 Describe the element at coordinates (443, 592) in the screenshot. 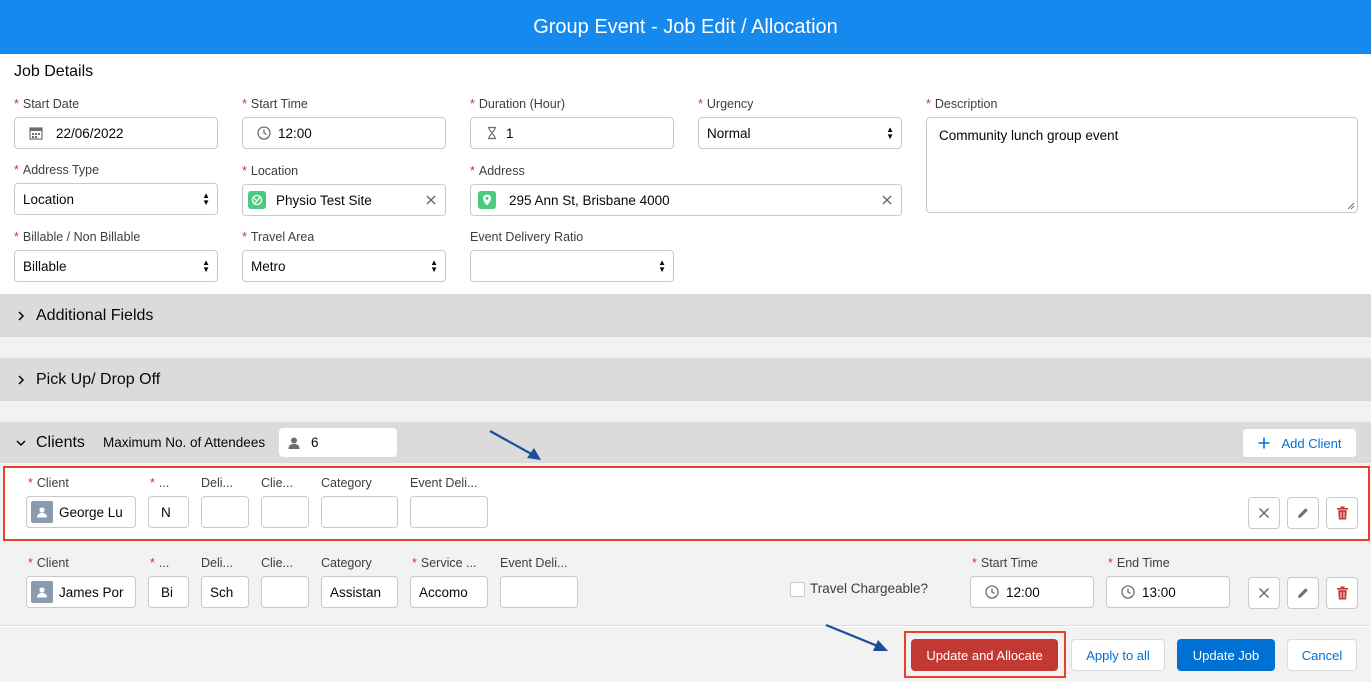

I see `service-value: Accomo` at that location.